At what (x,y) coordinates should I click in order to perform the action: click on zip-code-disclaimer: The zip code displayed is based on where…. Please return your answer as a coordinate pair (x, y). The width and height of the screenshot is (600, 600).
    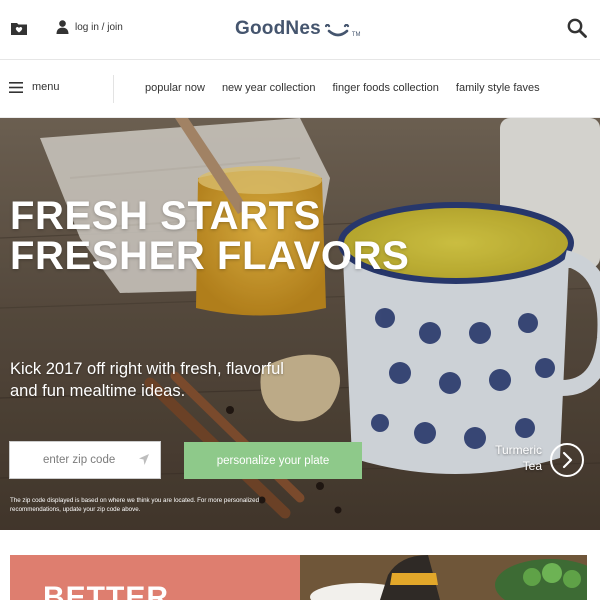
    Looking at the image, I should click on (135, 505).